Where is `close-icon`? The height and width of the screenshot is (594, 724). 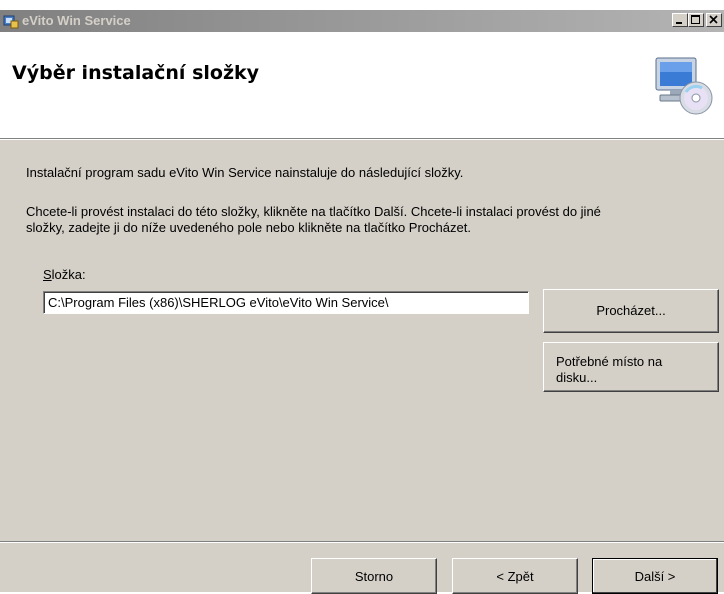
close-icon is located at coordinates (713, 19).